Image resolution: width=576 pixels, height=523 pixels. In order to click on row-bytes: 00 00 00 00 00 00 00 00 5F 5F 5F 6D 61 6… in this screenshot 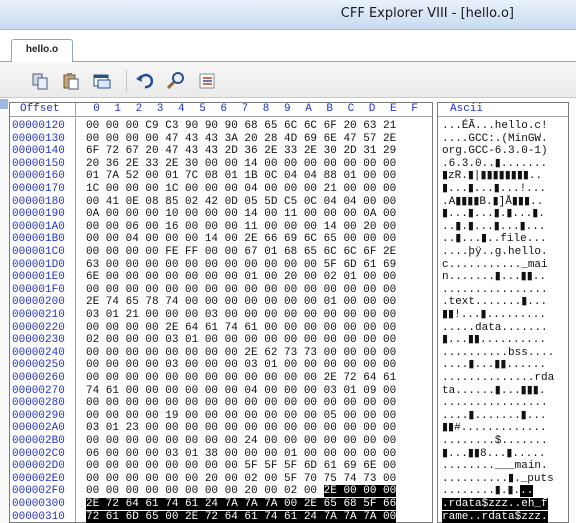, I will do `click(241, 466)`.